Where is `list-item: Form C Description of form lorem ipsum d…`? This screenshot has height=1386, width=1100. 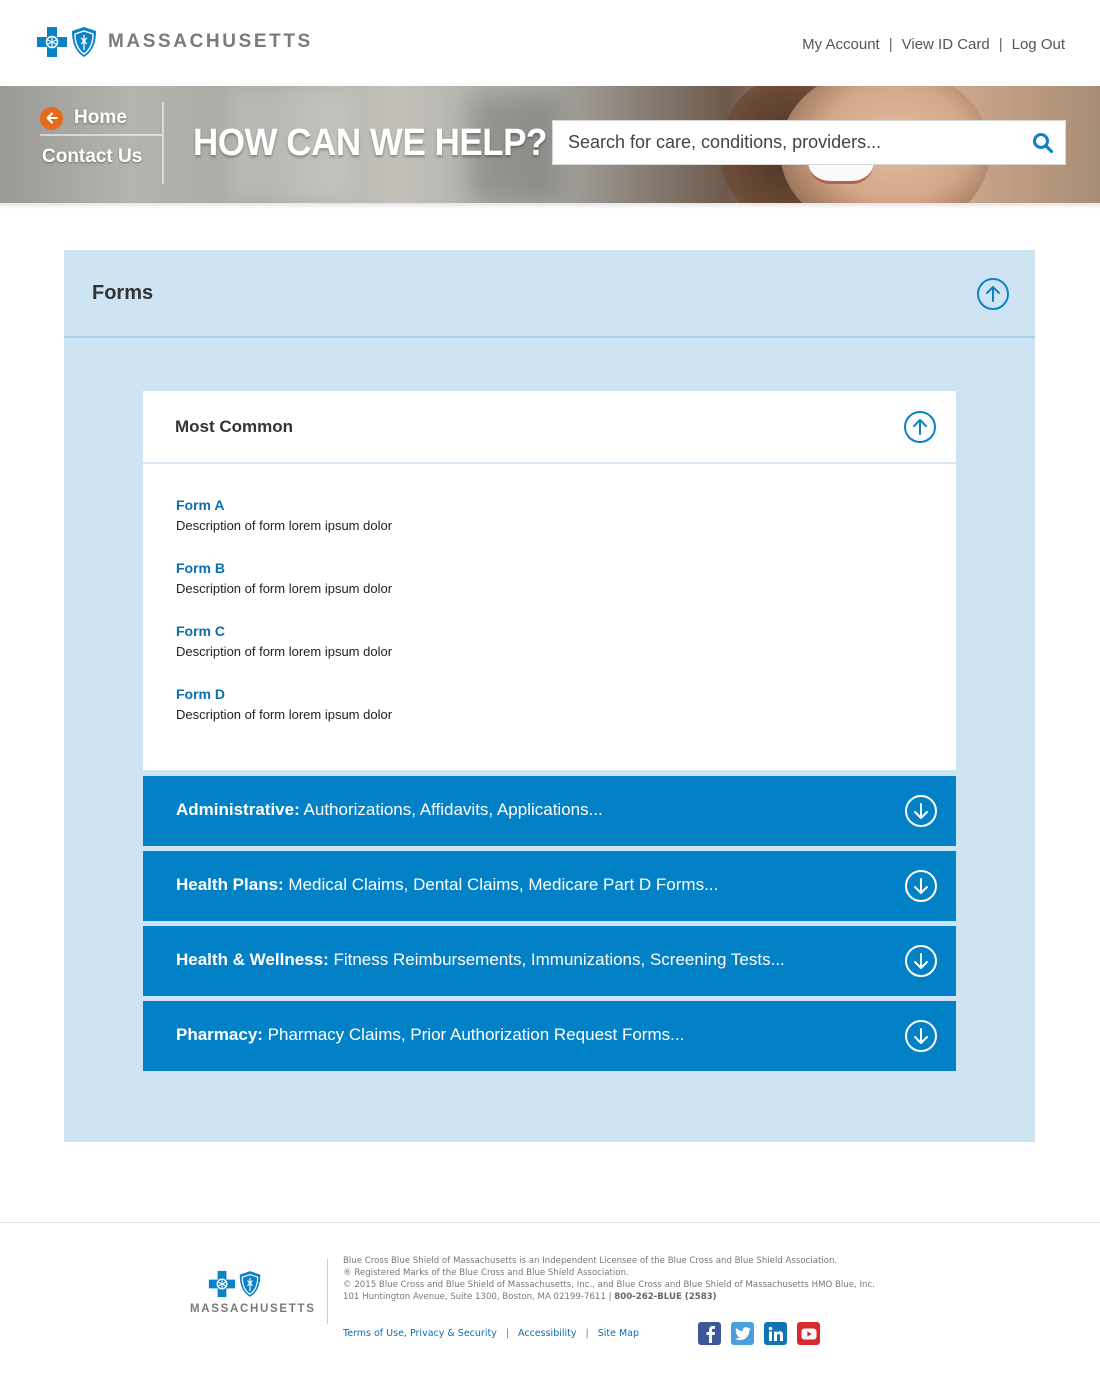
list-item: Form C Description of form lorem ipsum d… is located at coordinates (284, 654).